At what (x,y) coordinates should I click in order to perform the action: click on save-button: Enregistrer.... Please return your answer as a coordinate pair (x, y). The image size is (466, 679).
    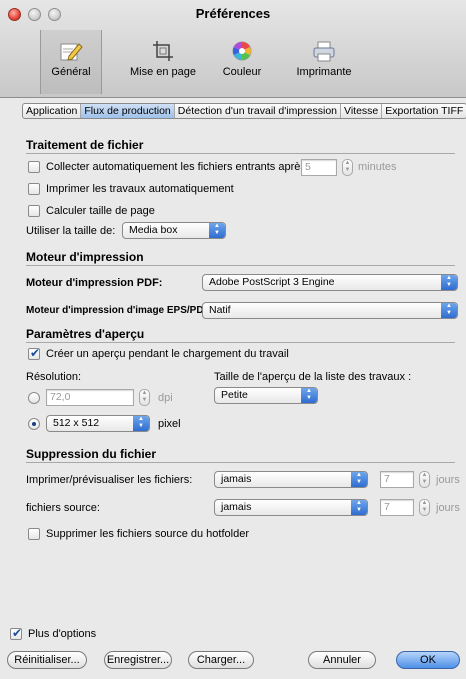
    Looking at the image, I should click on (138, 660).